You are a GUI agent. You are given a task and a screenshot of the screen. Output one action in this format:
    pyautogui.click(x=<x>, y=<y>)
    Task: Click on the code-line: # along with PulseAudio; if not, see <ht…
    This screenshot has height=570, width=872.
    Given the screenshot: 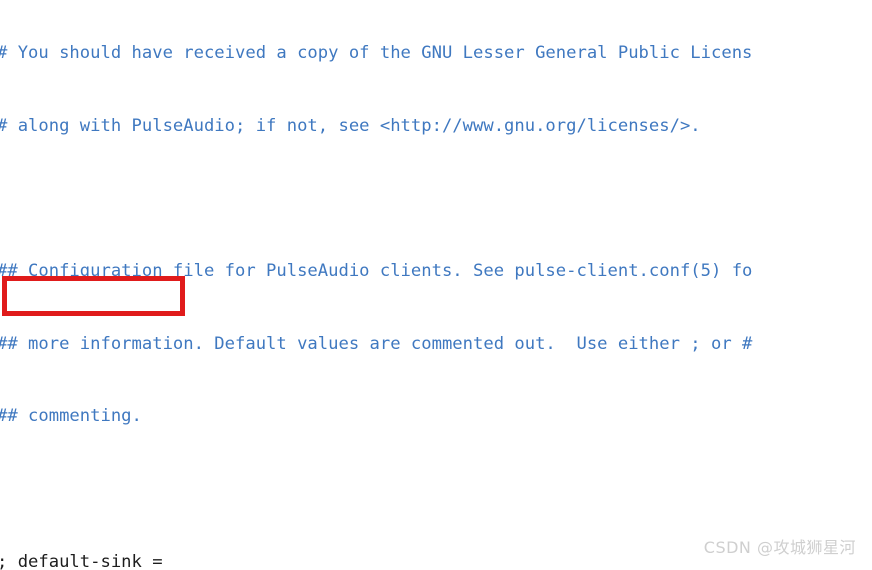 What is the action you would take?
    pyautogui.click(x=436, y=126)
    